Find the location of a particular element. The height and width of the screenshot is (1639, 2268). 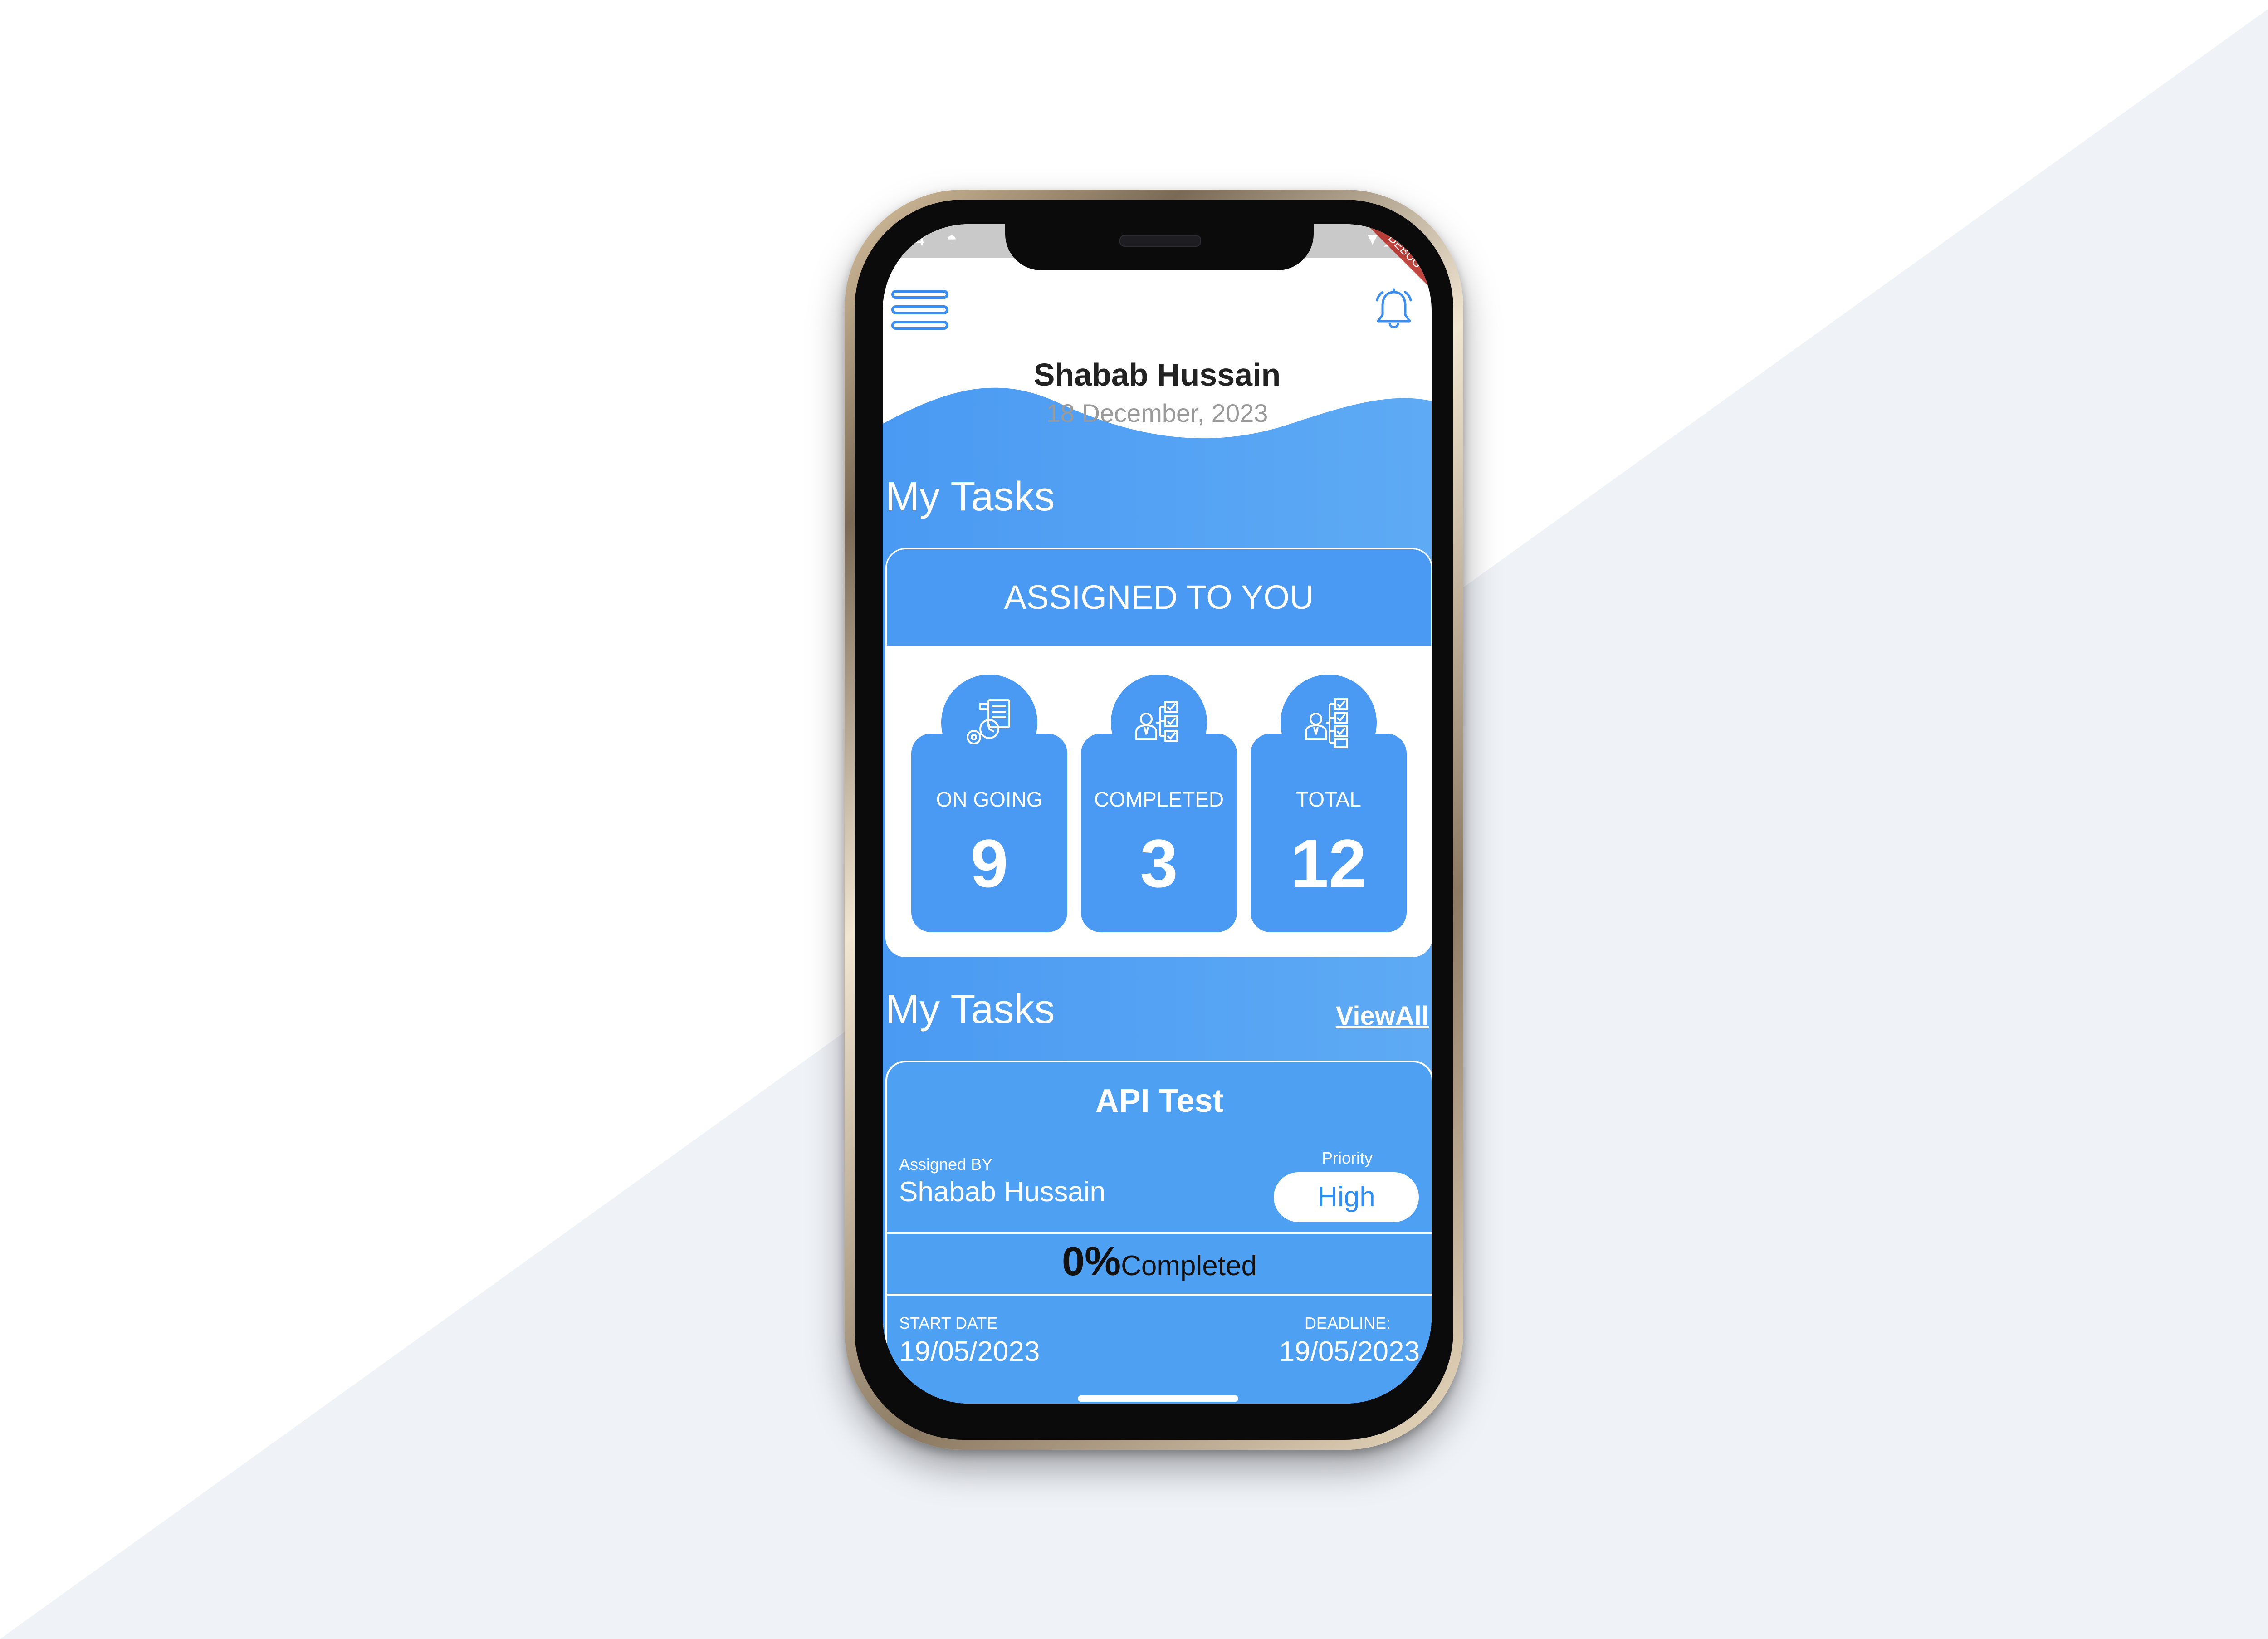

stat-ongoing-value: 9 is located at coordinates (989, 863).